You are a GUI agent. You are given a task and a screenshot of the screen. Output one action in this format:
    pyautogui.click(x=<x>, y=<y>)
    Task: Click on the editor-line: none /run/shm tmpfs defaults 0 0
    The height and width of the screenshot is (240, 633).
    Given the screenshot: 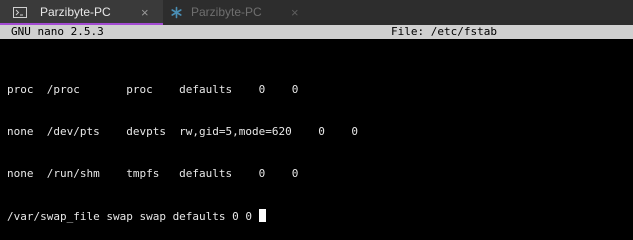 What is the action you would take?
    pyautogui.click(x=153, y=173)
    